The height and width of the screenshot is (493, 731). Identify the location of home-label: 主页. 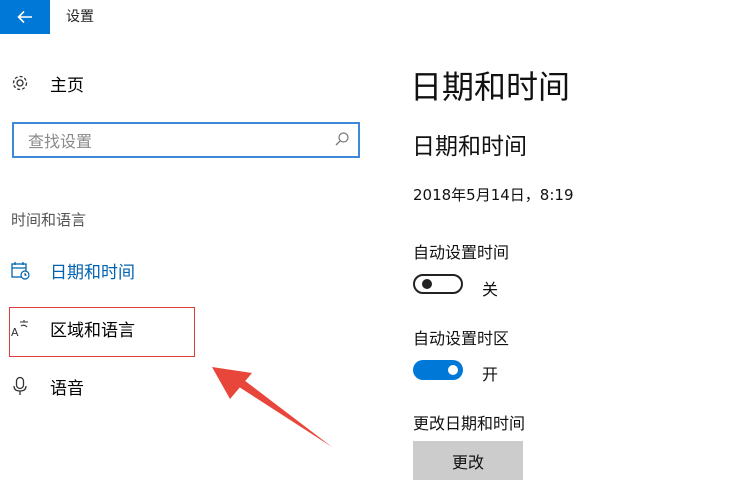
(67, 85).